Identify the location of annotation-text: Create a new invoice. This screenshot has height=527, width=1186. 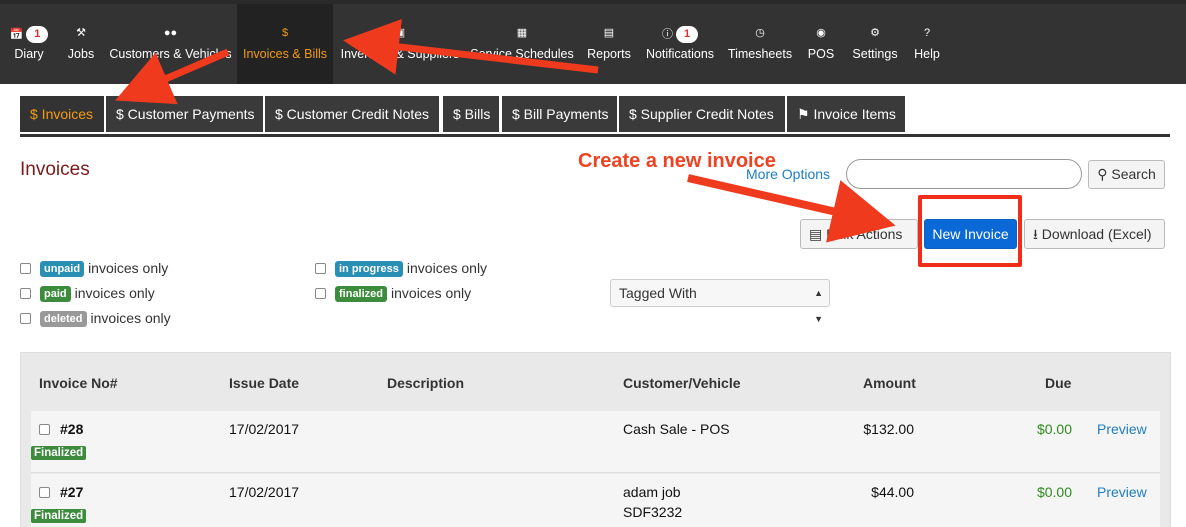
(677, 161).